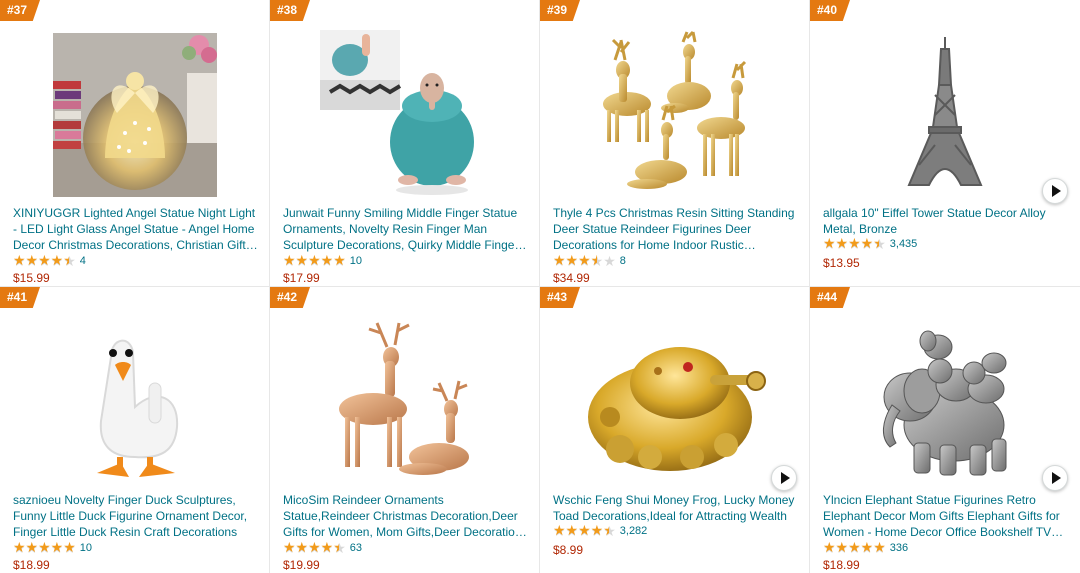  What do you see at coordinates (290, 10) in the screenshot?
I see `rank-badge: #38` at bounding box center [290, 10].